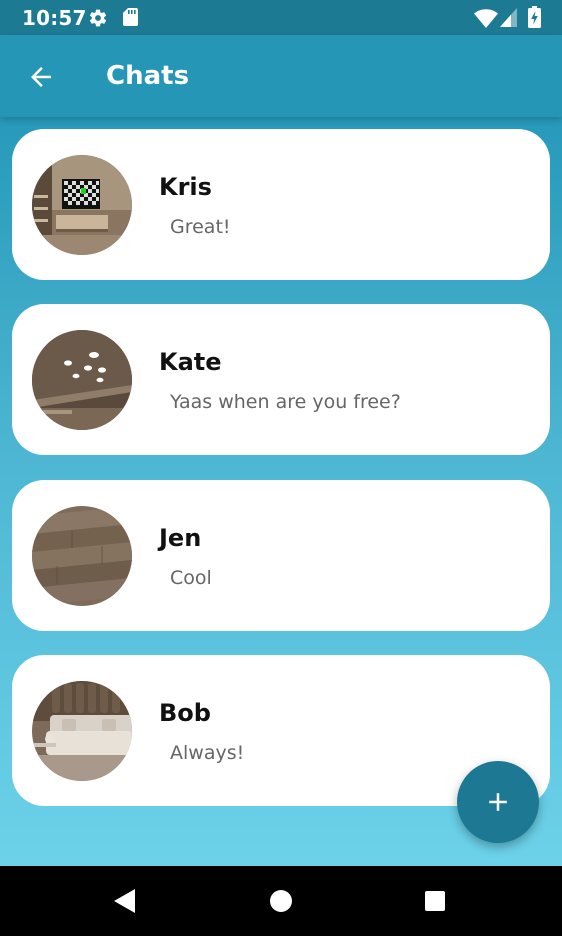 This screenshot has height=936, width=562. I want to click on chat-name: Kris, so click(185, 187).